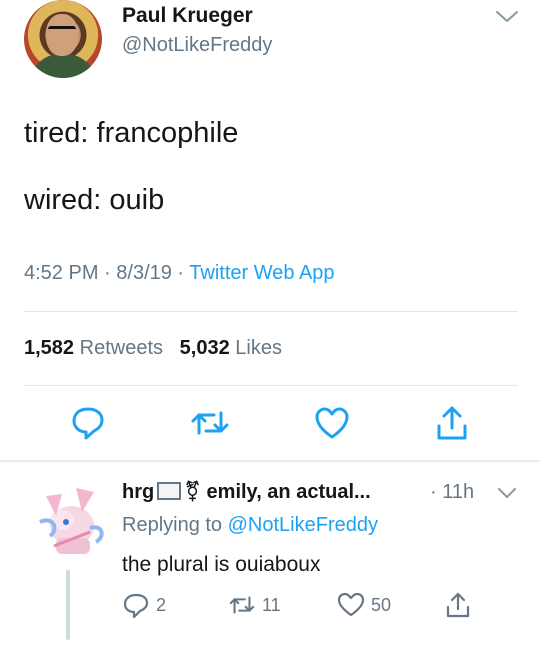  I want to click on tweet-meta: 4:52 PM · 8/3/19 · Twitter Web App, so click(179, 273).